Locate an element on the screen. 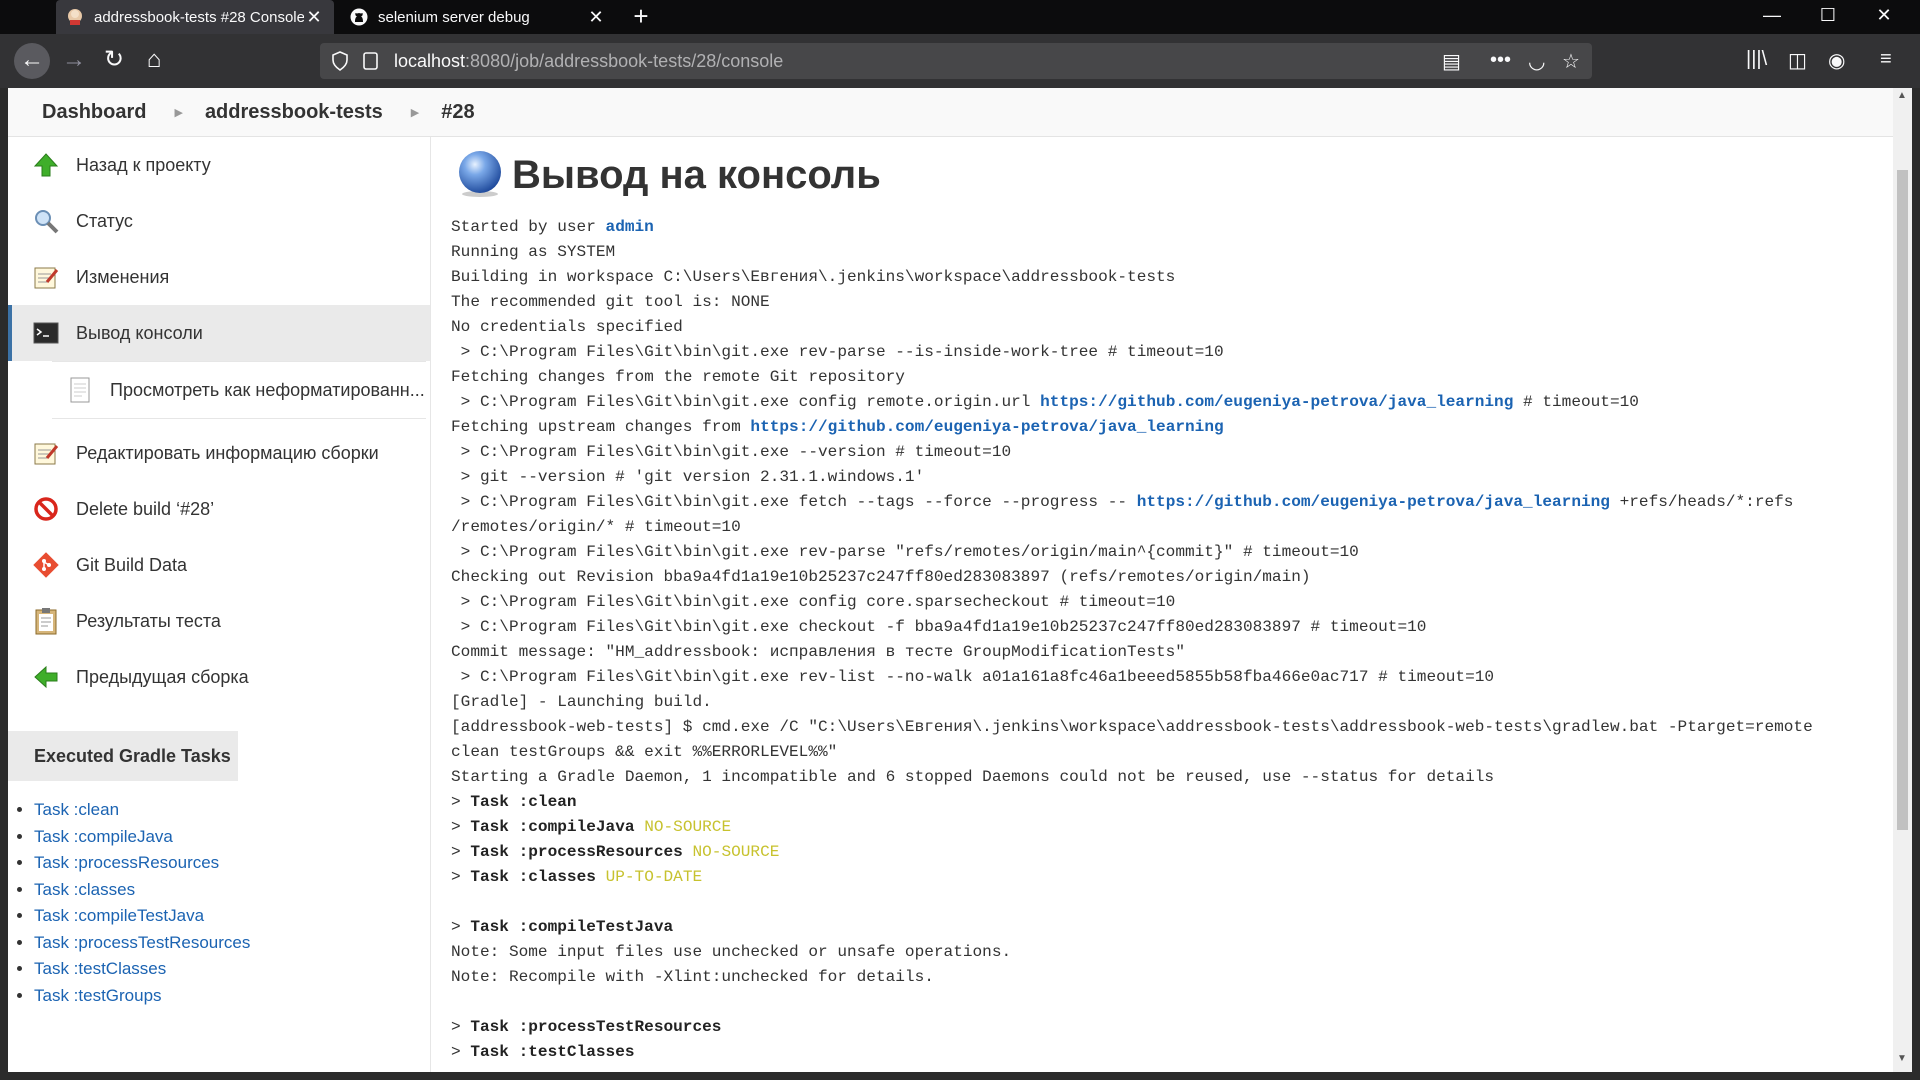 The image size is (1920, 1080). home-button: ⌂ is located at coordinates (154, 61).